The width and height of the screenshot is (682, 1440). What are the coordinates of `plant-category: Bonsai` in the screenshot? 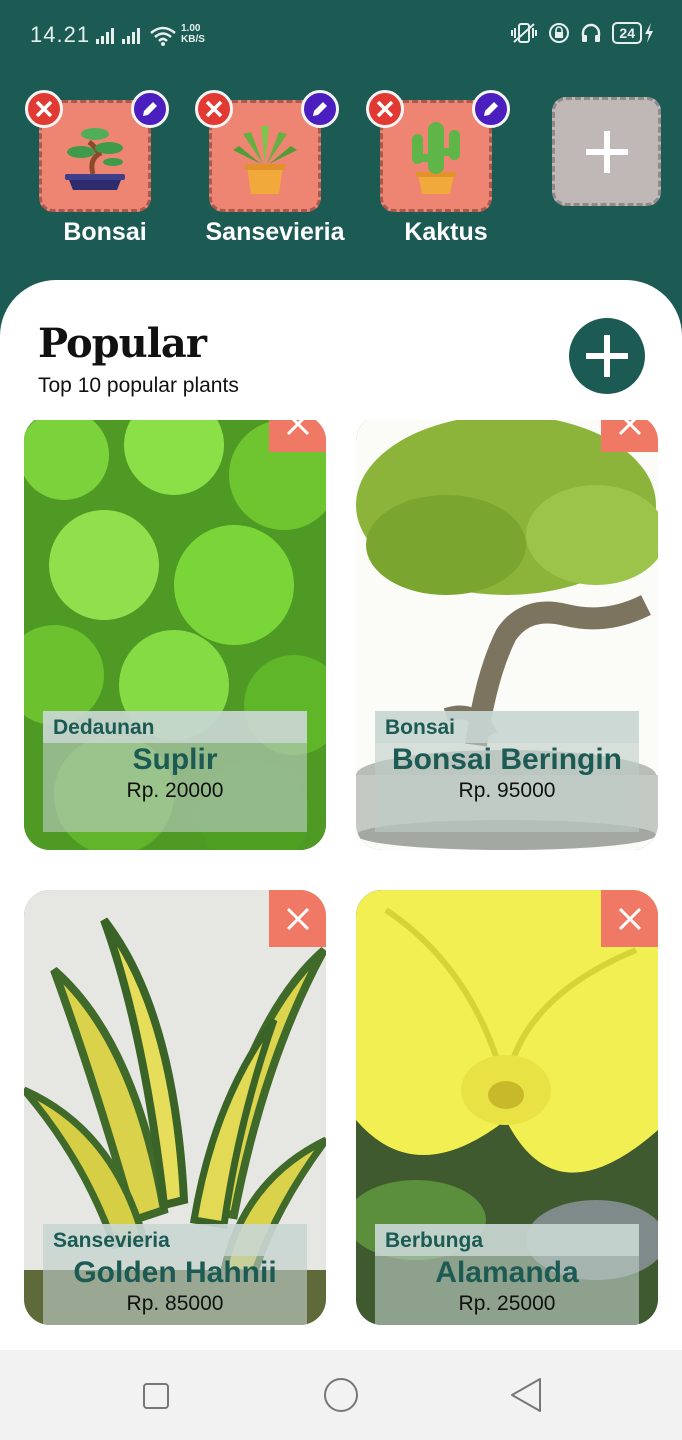 It's located at (507, 727).